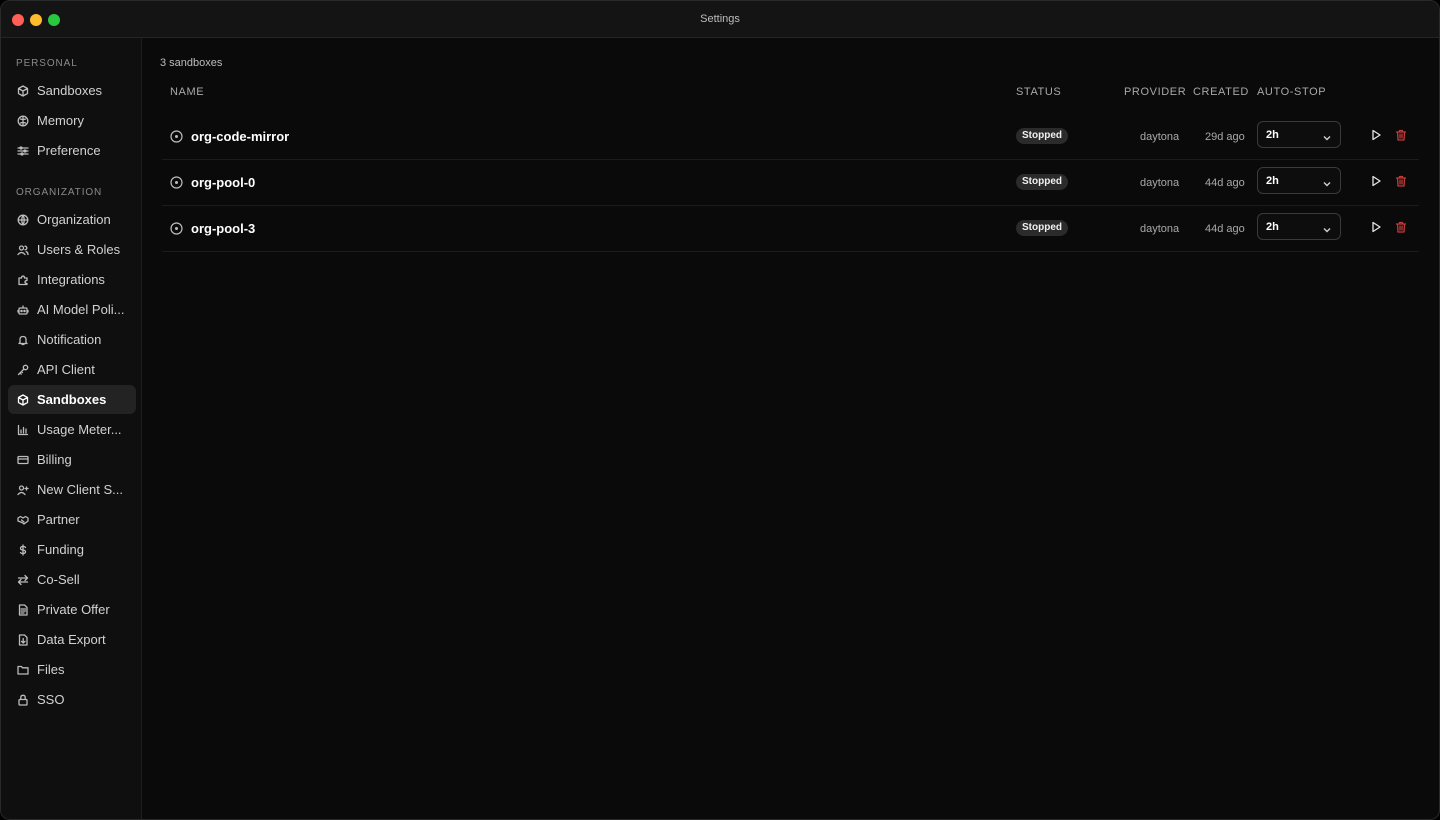  I want to click on sidebar-item-preference: Preference, so click(72, 150).